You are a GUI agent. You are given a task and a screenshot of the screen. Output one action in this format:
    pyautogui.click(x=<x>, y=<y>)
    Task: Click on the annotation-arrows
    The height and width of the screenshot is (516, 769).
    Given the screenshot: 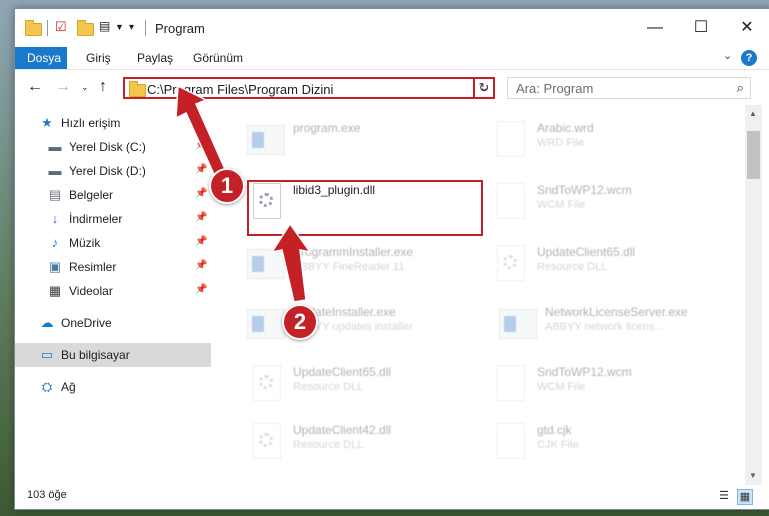 What is the action you would take?
    pyautogui.click(x=243, y=193)
    